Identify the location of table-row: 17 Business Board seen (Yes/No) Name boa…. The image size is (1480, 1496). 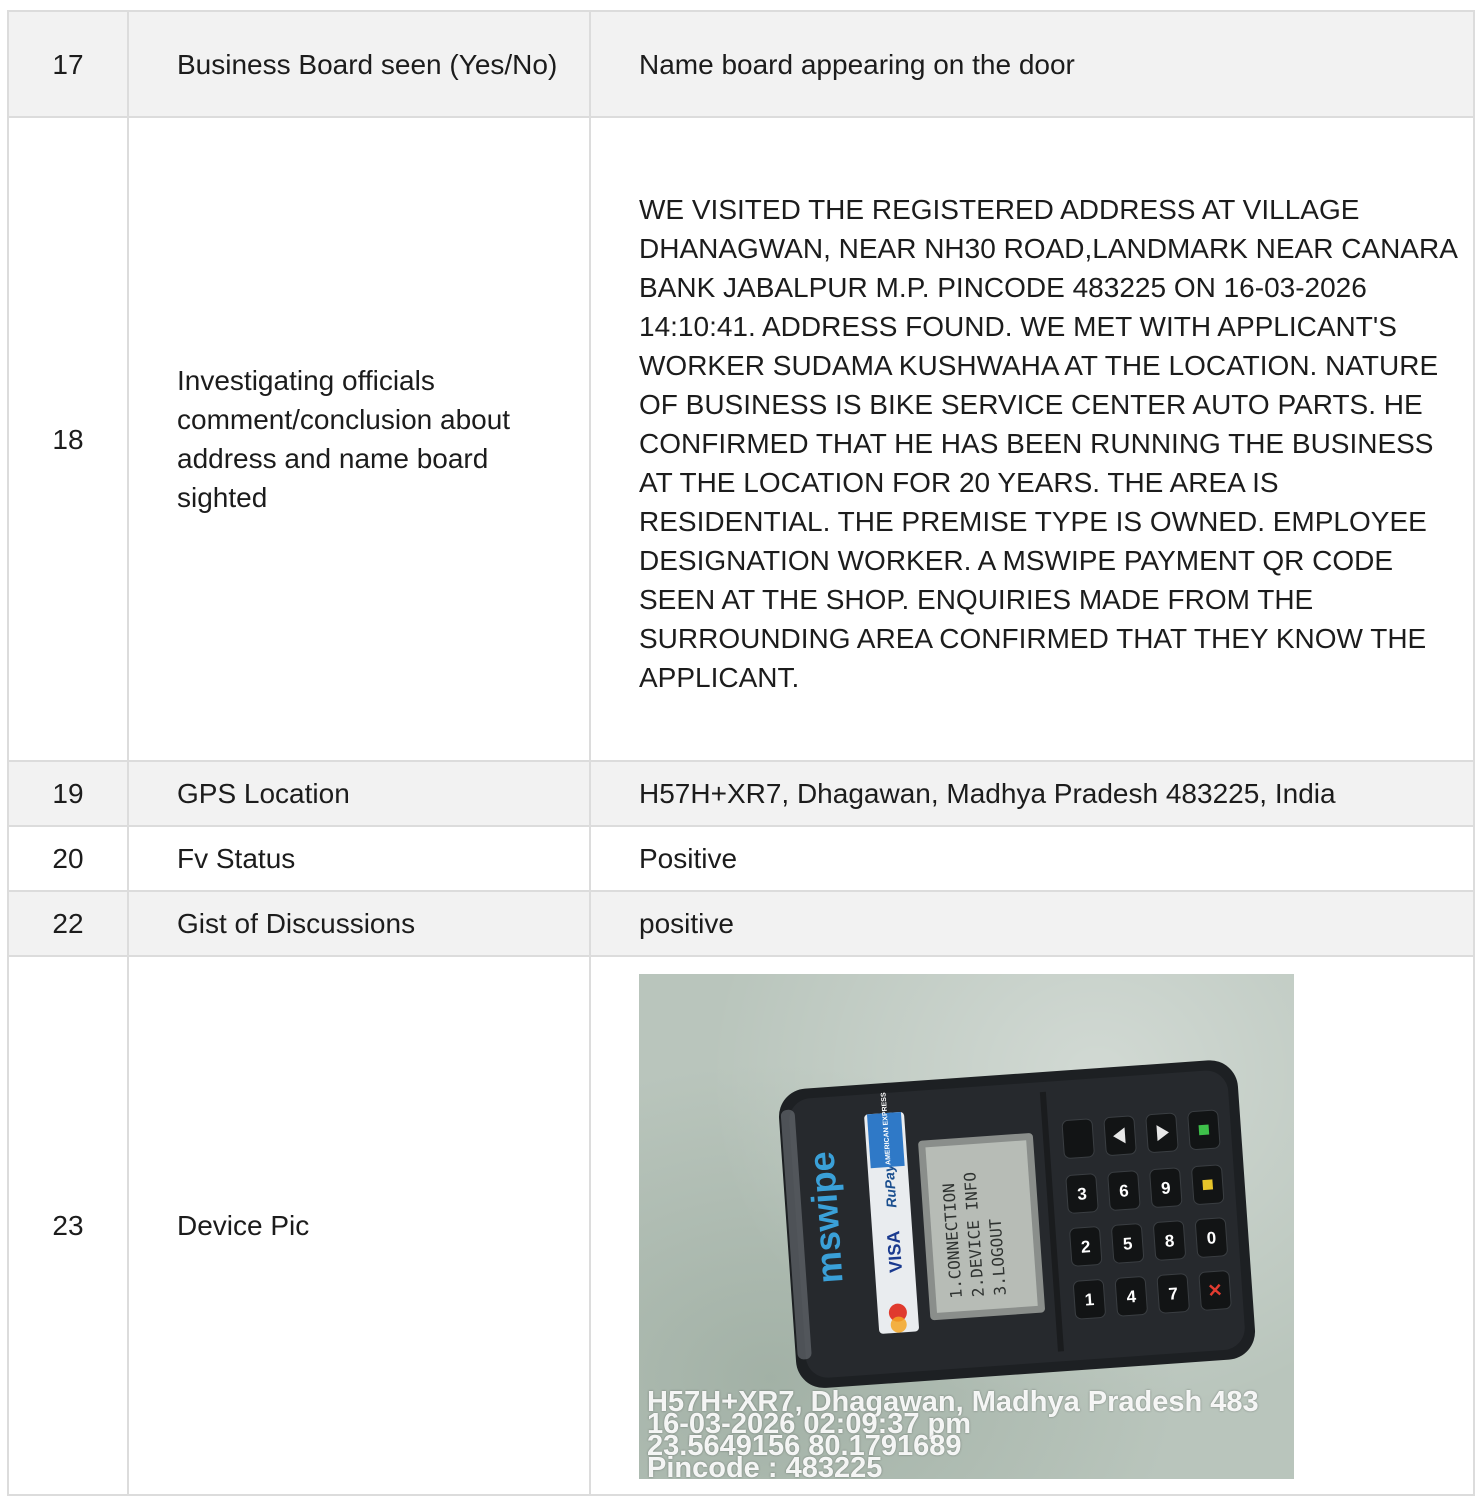
(741, 64).